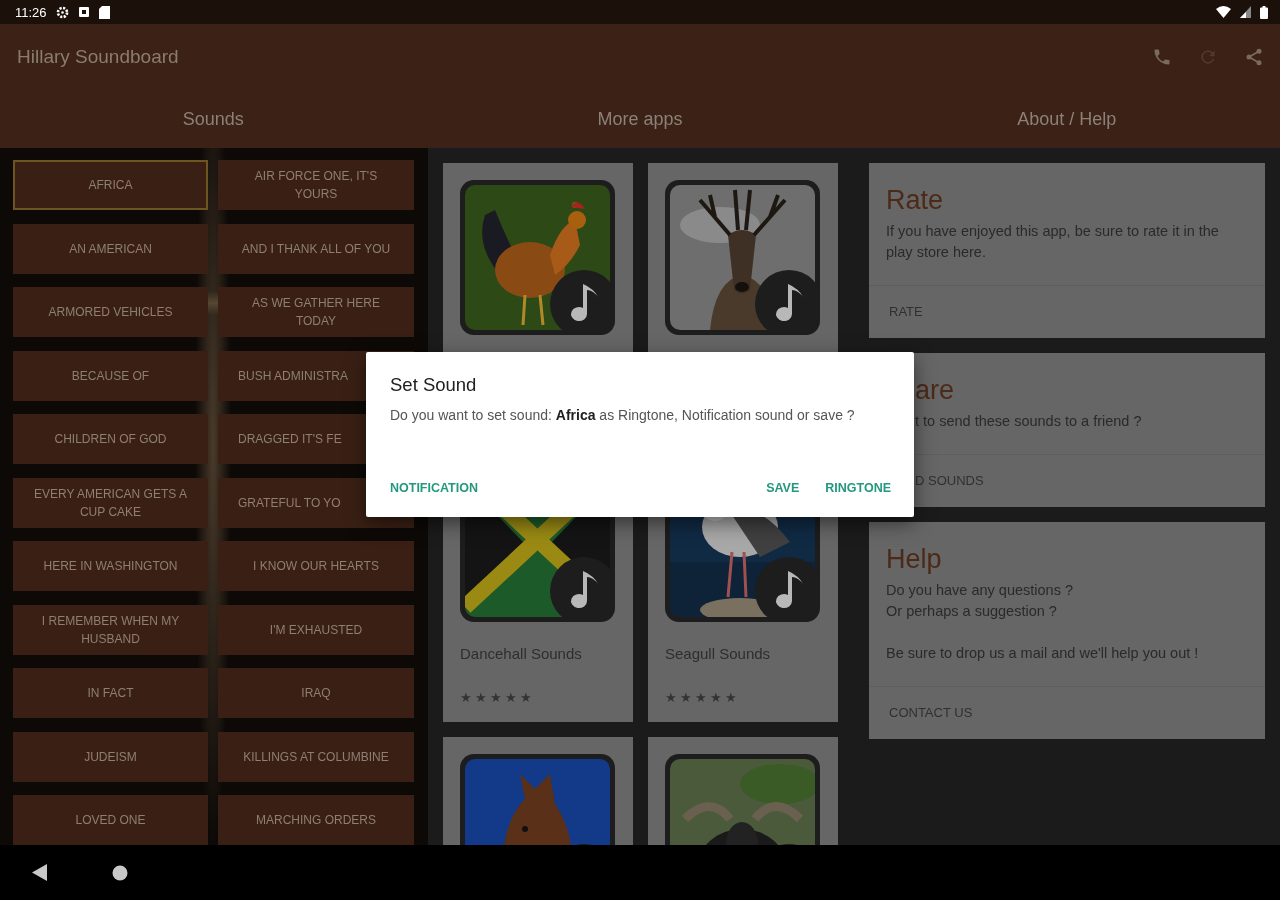  Describe the element at coordinates (110, 312) in the screenshot. I see `sound-button: ARMORED VEHICLES` at that location.